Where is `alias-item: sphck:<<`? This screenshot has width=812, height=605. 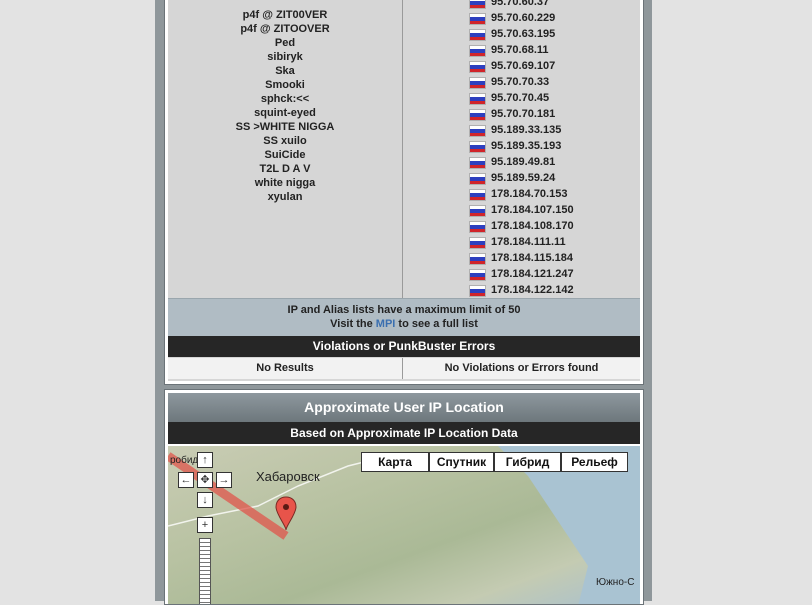 alias-item: sphck:<< is located at coordinates (285, 99).